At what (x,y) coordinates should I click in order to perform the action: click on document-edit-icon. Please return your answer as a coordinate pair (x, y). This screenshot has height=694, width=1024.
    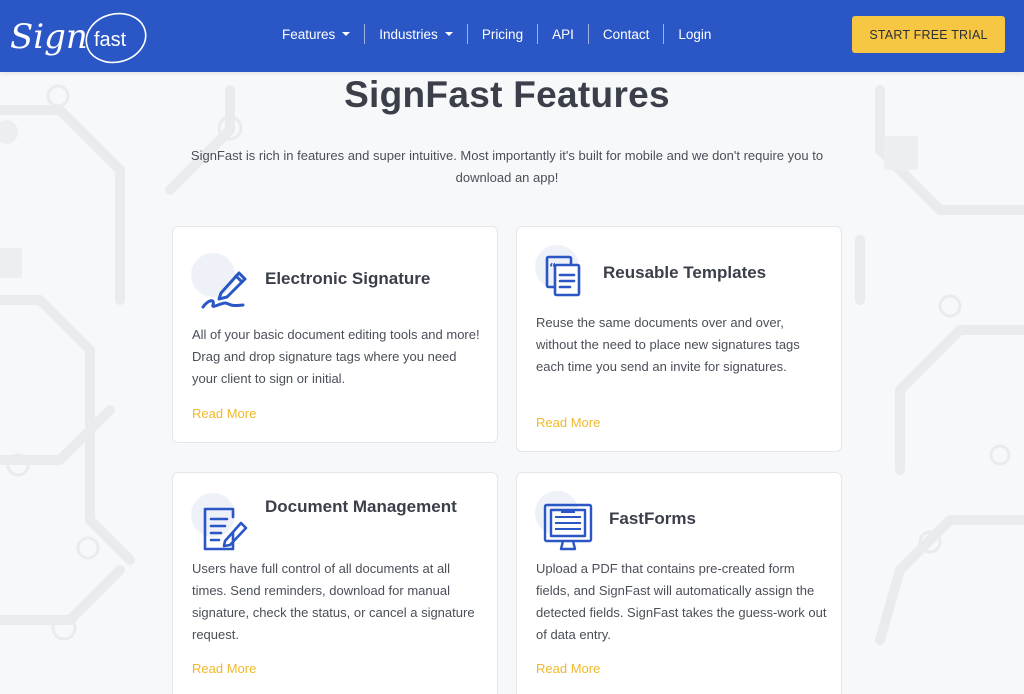
    Looking at the image, I should click on (225, 529).